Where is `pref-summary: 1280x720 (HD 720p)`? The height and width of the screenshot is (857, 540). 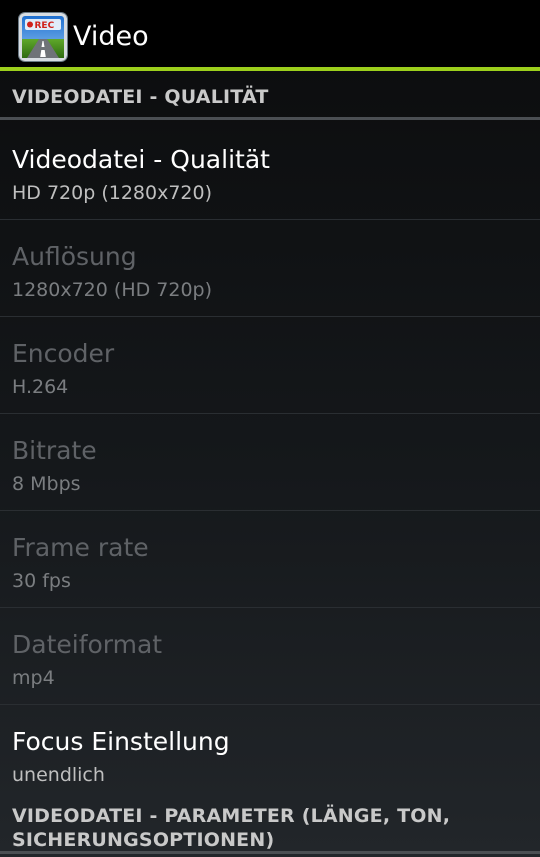 pref-summary: 1280x720 (HD 720p) is located at coordinates (112, 290).